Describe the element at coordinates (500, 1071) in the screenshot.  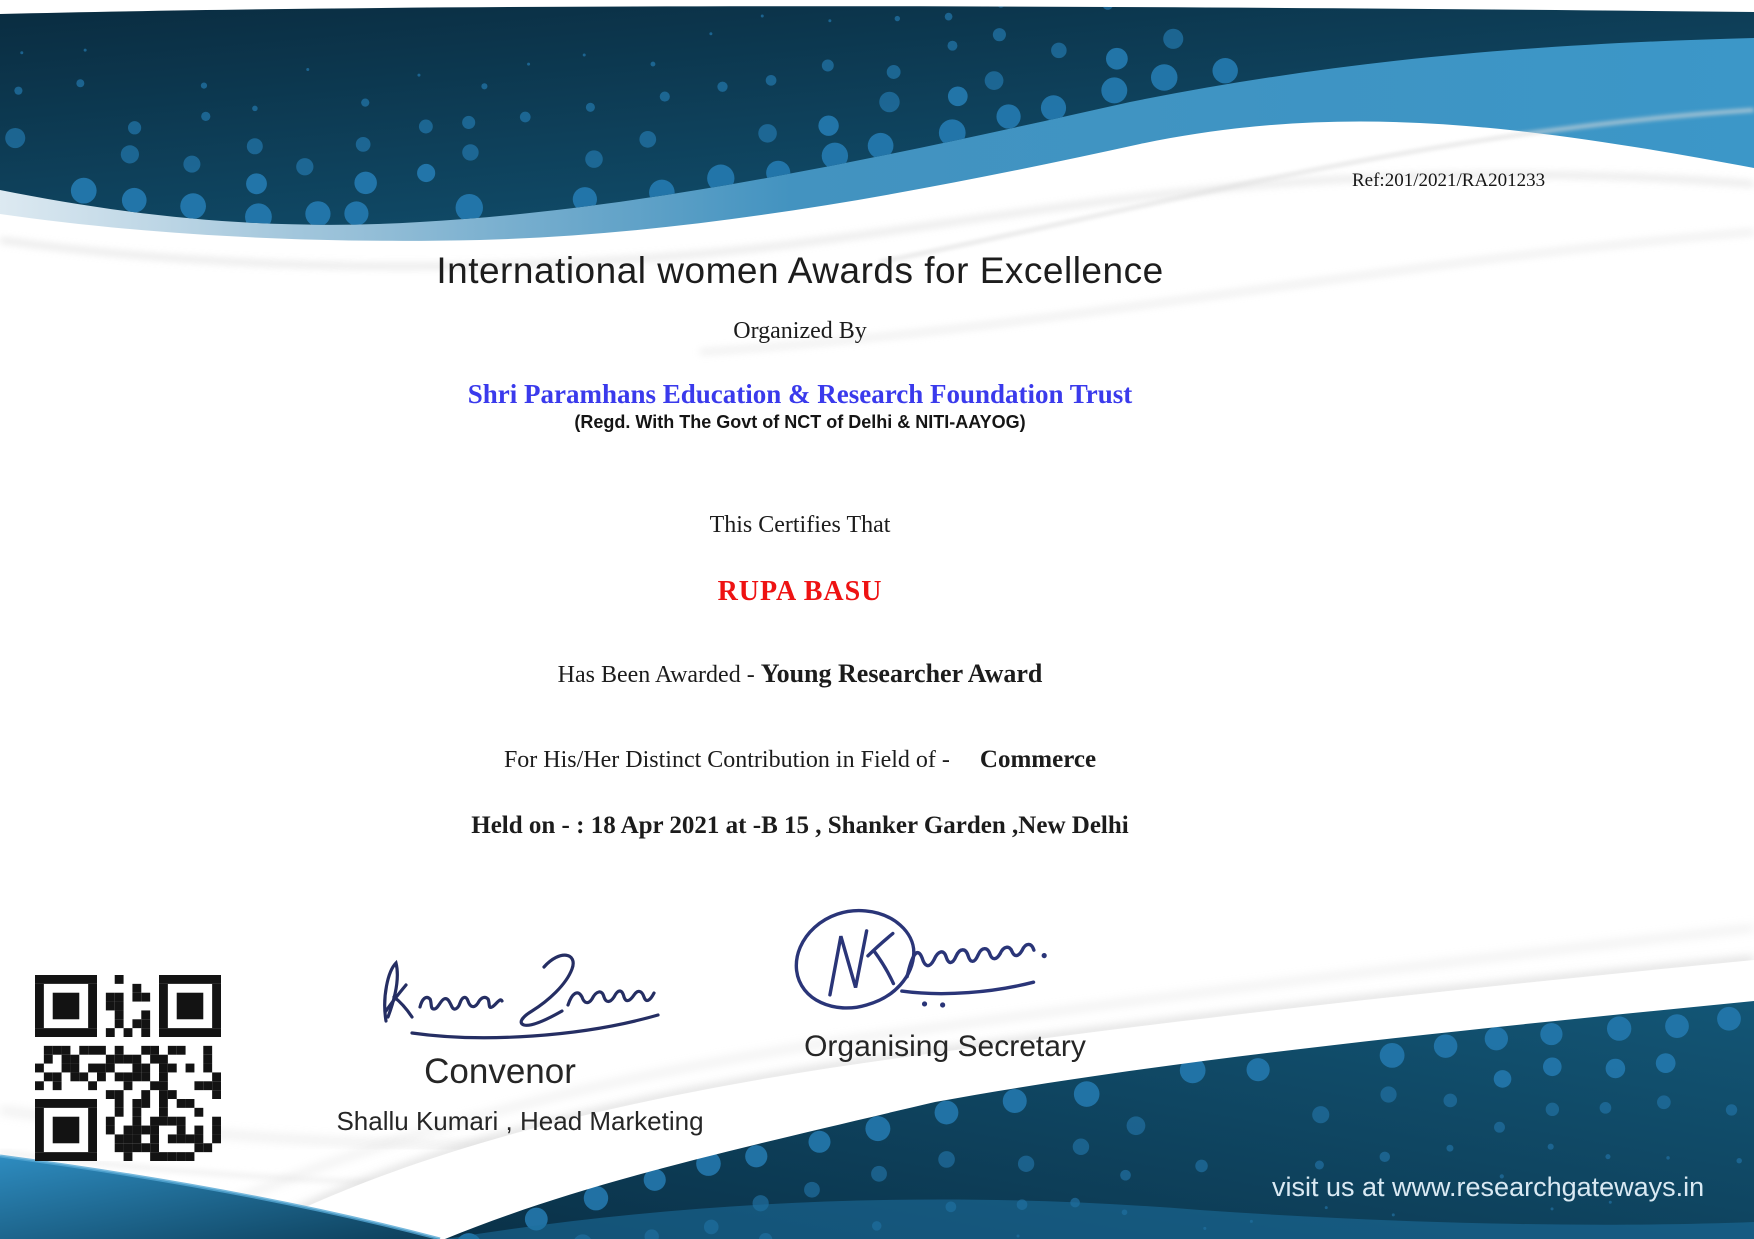
I see `convenor-role-label: Convenor` at that location.